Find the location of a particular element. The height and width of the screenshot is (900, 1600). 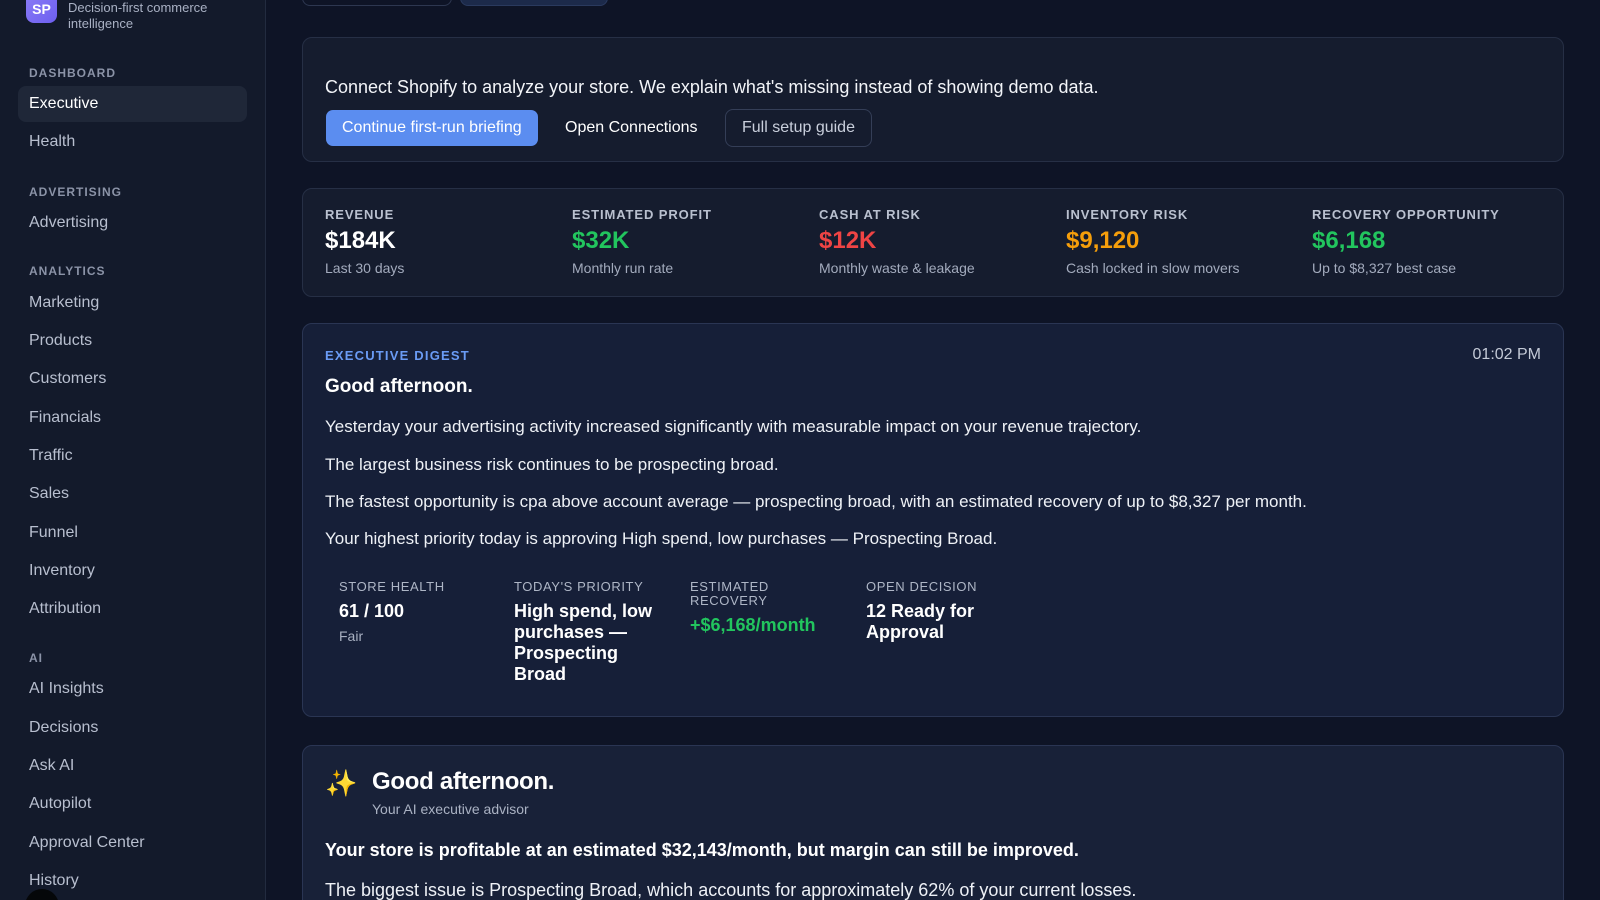

kpi-label: INVENTORY RISK is located at coordinates (1127, 214).